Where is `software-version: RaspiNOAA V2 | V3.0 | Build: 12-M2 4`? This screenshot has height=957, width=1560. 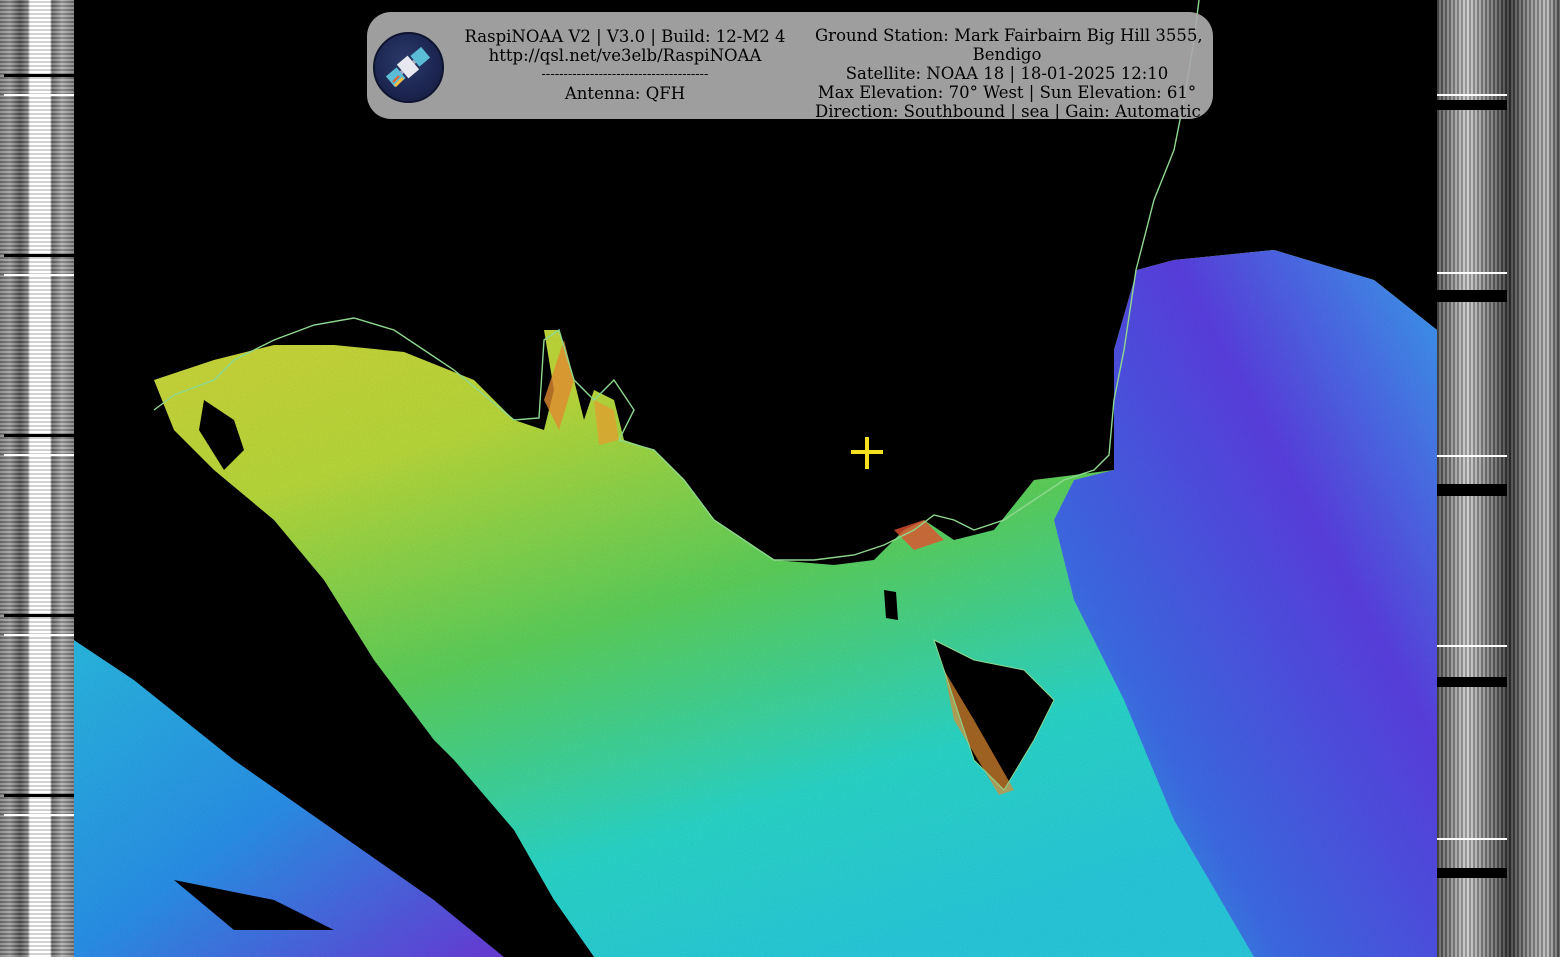
software-version: RaspiNOAA V2 | V3.0 | Build: 12-M2 4 is located at coordinates (625, 36).